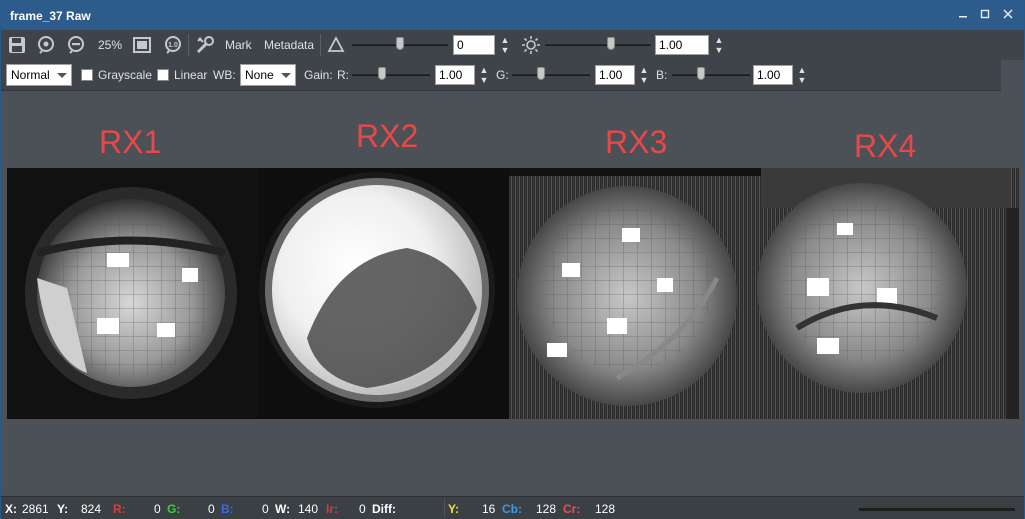 Image resolution: width=1025 pixels, height=519 pixels. What do you see at coordinates (541, 73) in the screenshot?
I see `gain-g-slider-thumb` at bounding box center [541, 73].